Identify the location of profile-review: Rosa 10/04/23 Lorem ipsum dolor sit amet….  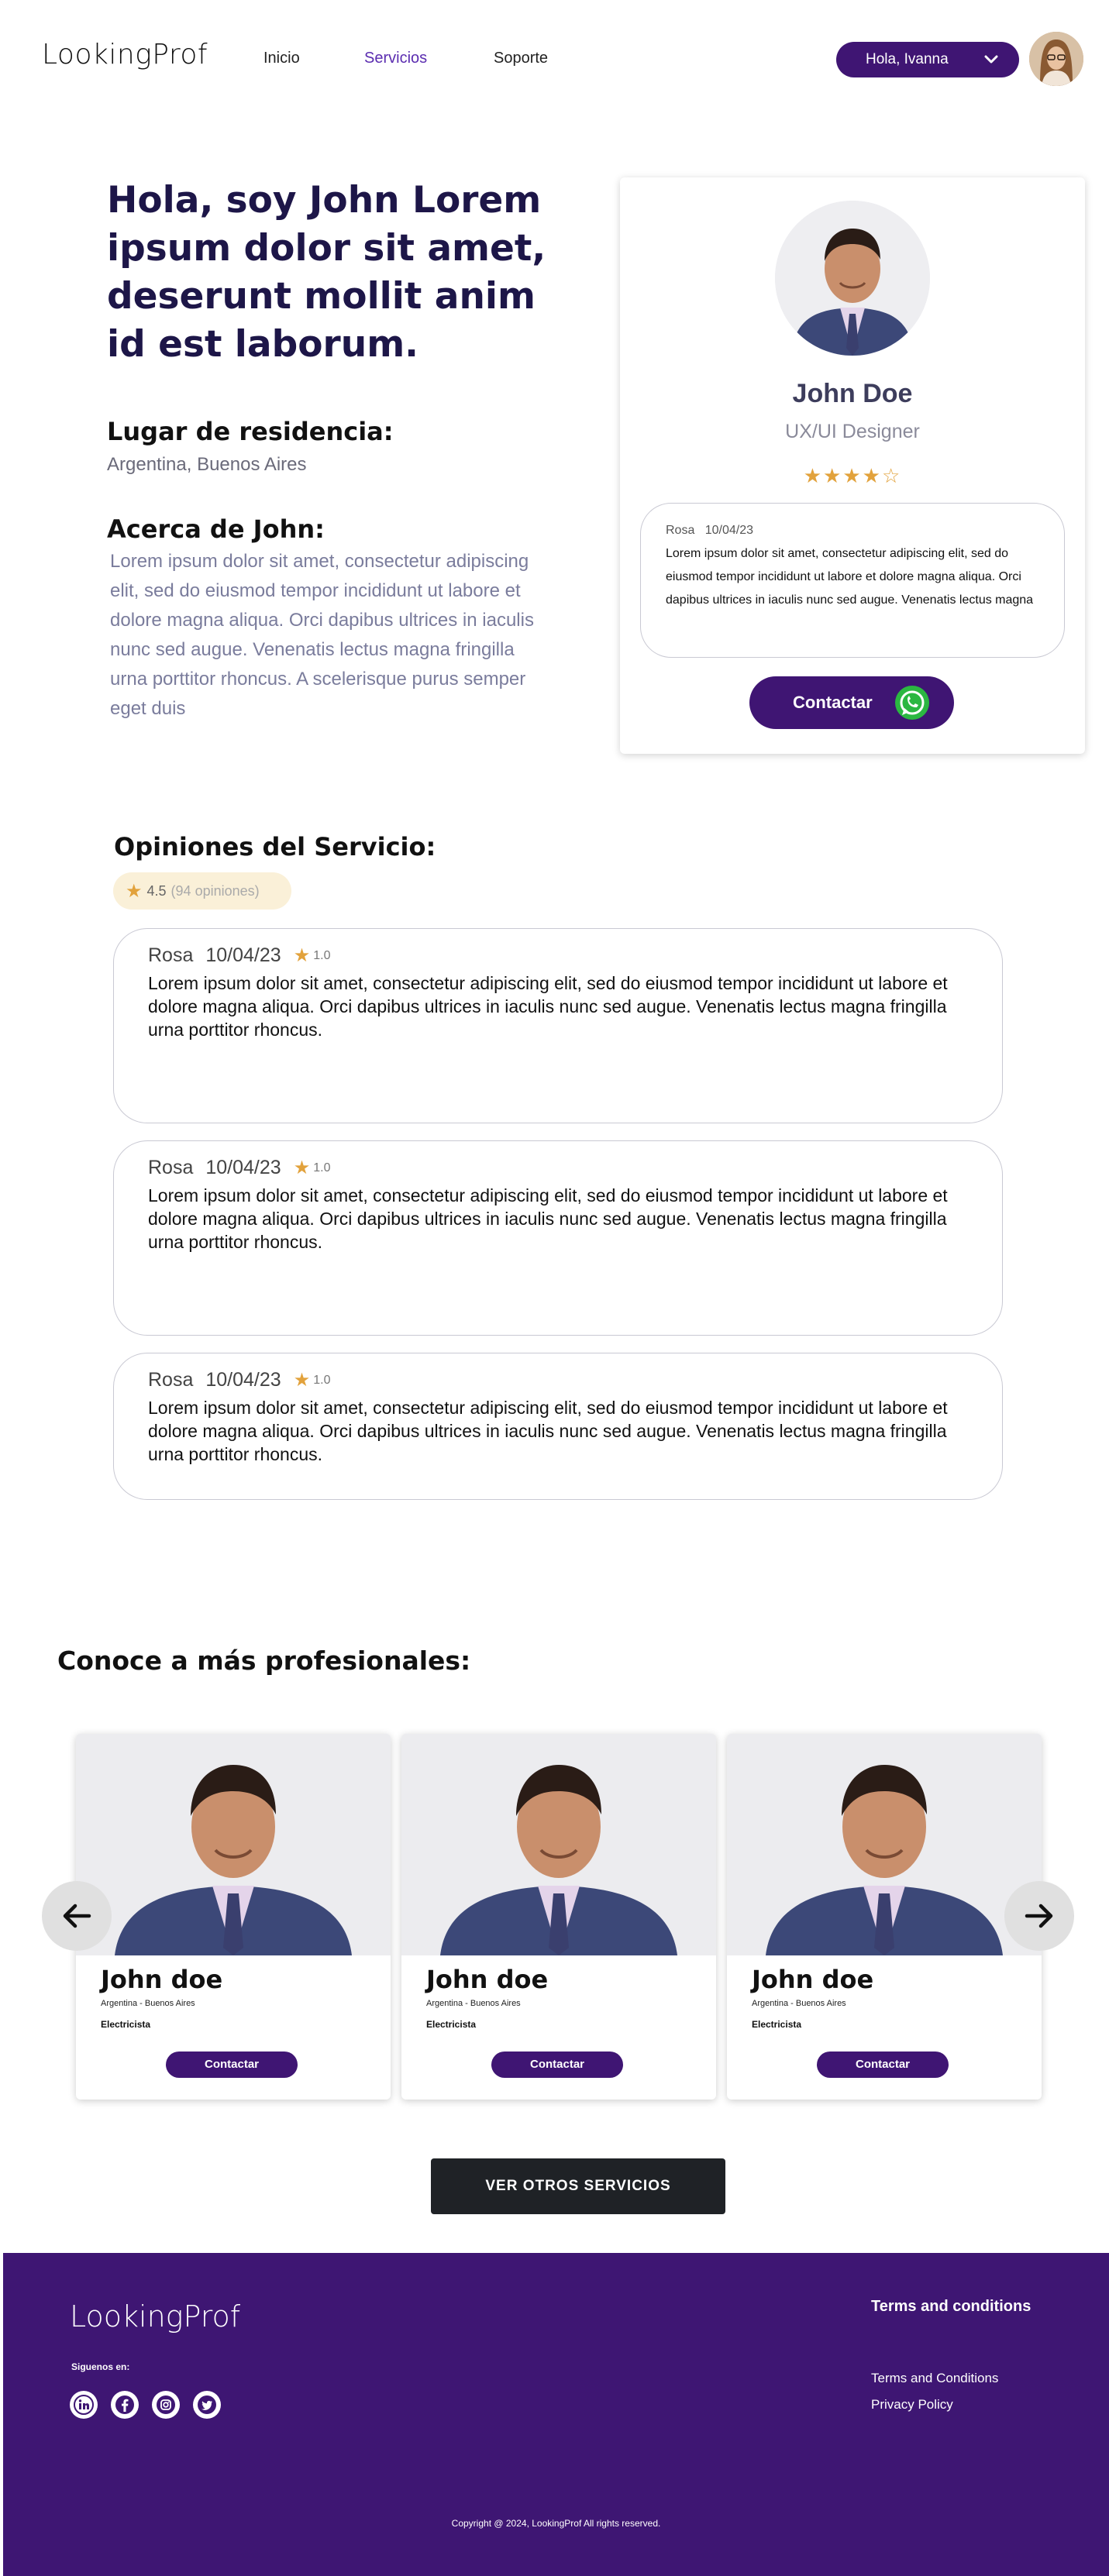
(853, 580).